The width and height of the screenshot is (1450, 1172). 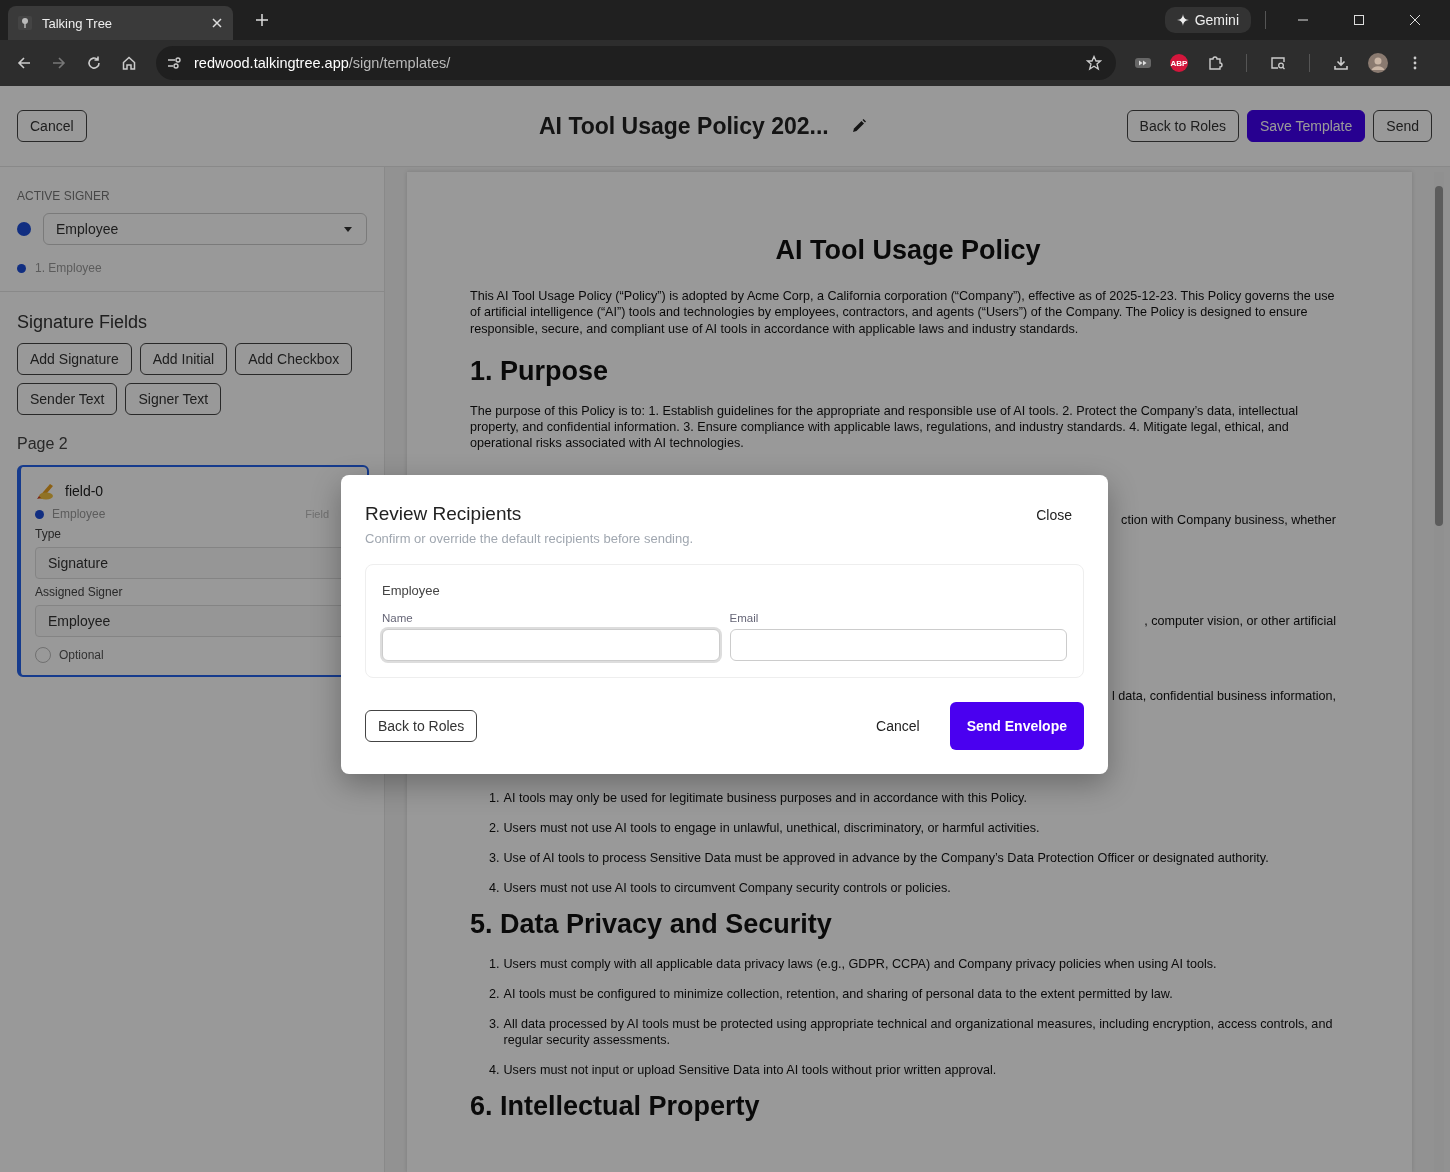 What do you see at coordinates (838, 994) in the screenshot?
I see `list-item: AI tools must be configured to minimize collection, retention, and sharing of personal data to the extent permitted by law.` at bounding box center [838, 994].